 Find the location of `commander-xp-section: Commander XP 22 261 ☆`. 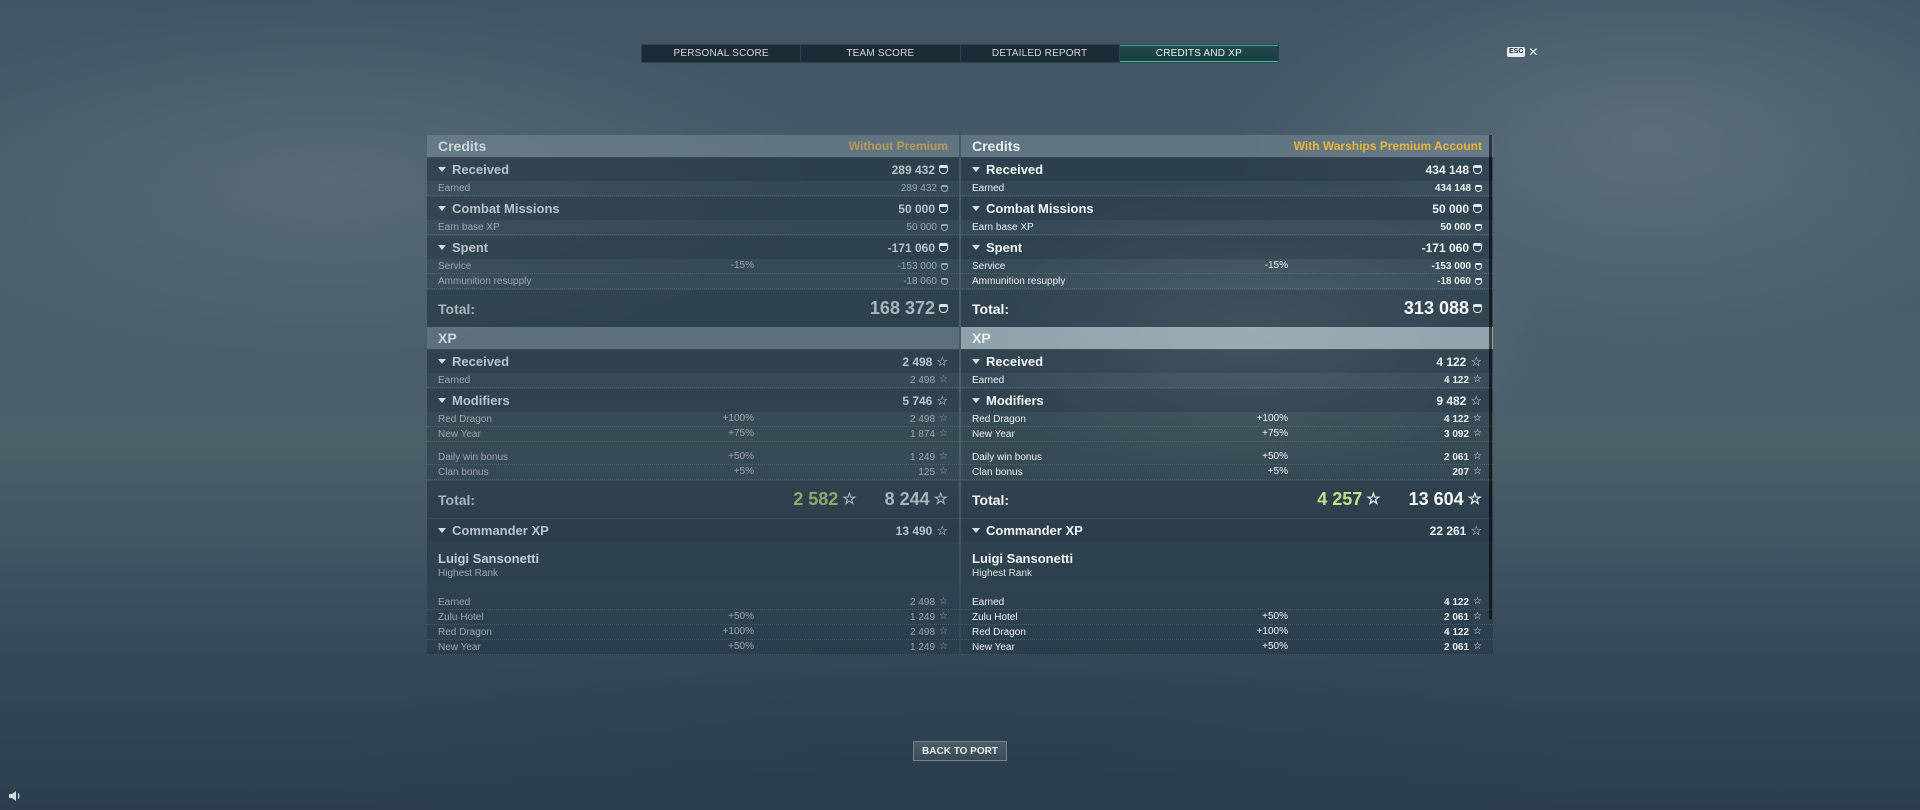

commander-xp-section: Commander XP 22 261 ☆ is located at coordinates (1227, 530).